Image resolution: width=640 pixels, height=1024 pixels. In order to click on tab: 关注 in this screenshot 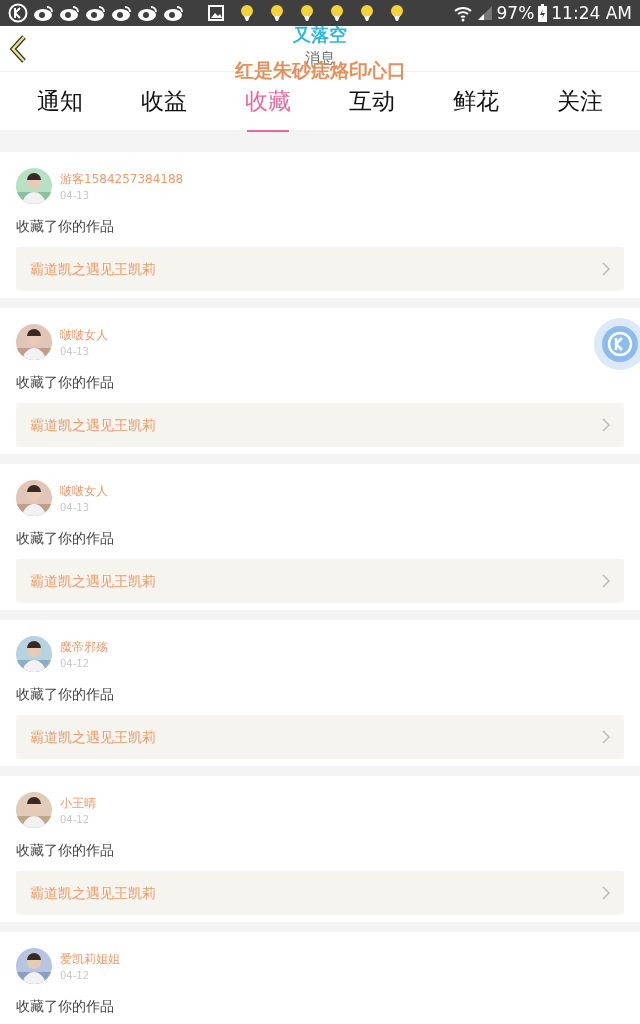, I will do `click(580, 101)`.